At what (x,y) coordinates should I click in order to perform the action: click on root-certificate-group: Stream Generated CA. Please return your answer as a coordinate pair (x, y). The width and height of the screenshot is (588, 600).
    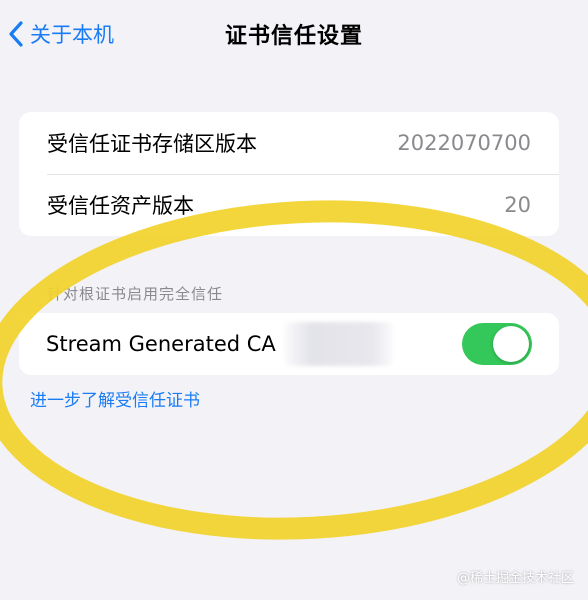
    Looking at the image, I should click on (289, 344).